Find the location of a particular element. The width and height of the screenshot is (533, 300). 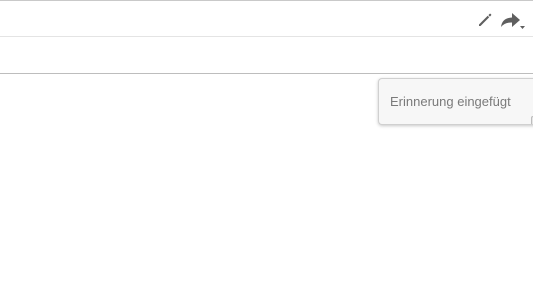

message-toolbar is located at coordinates (266, 18).